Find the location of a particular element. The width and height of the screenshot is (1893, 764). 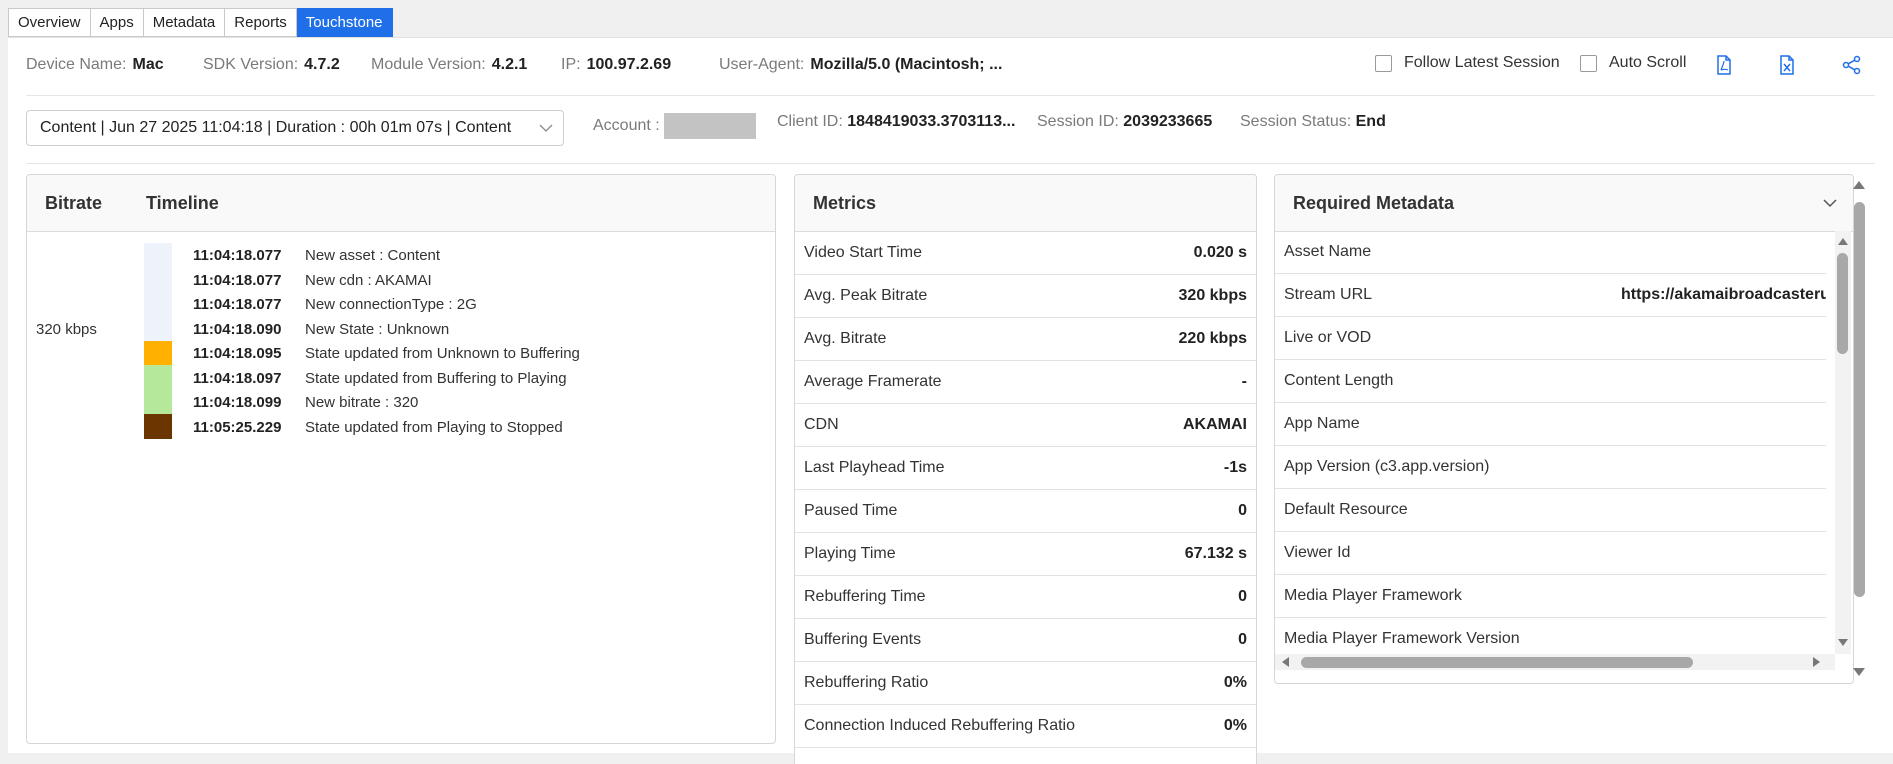

scroll-up-arrow-icon is located at coordinates (1843, 241).